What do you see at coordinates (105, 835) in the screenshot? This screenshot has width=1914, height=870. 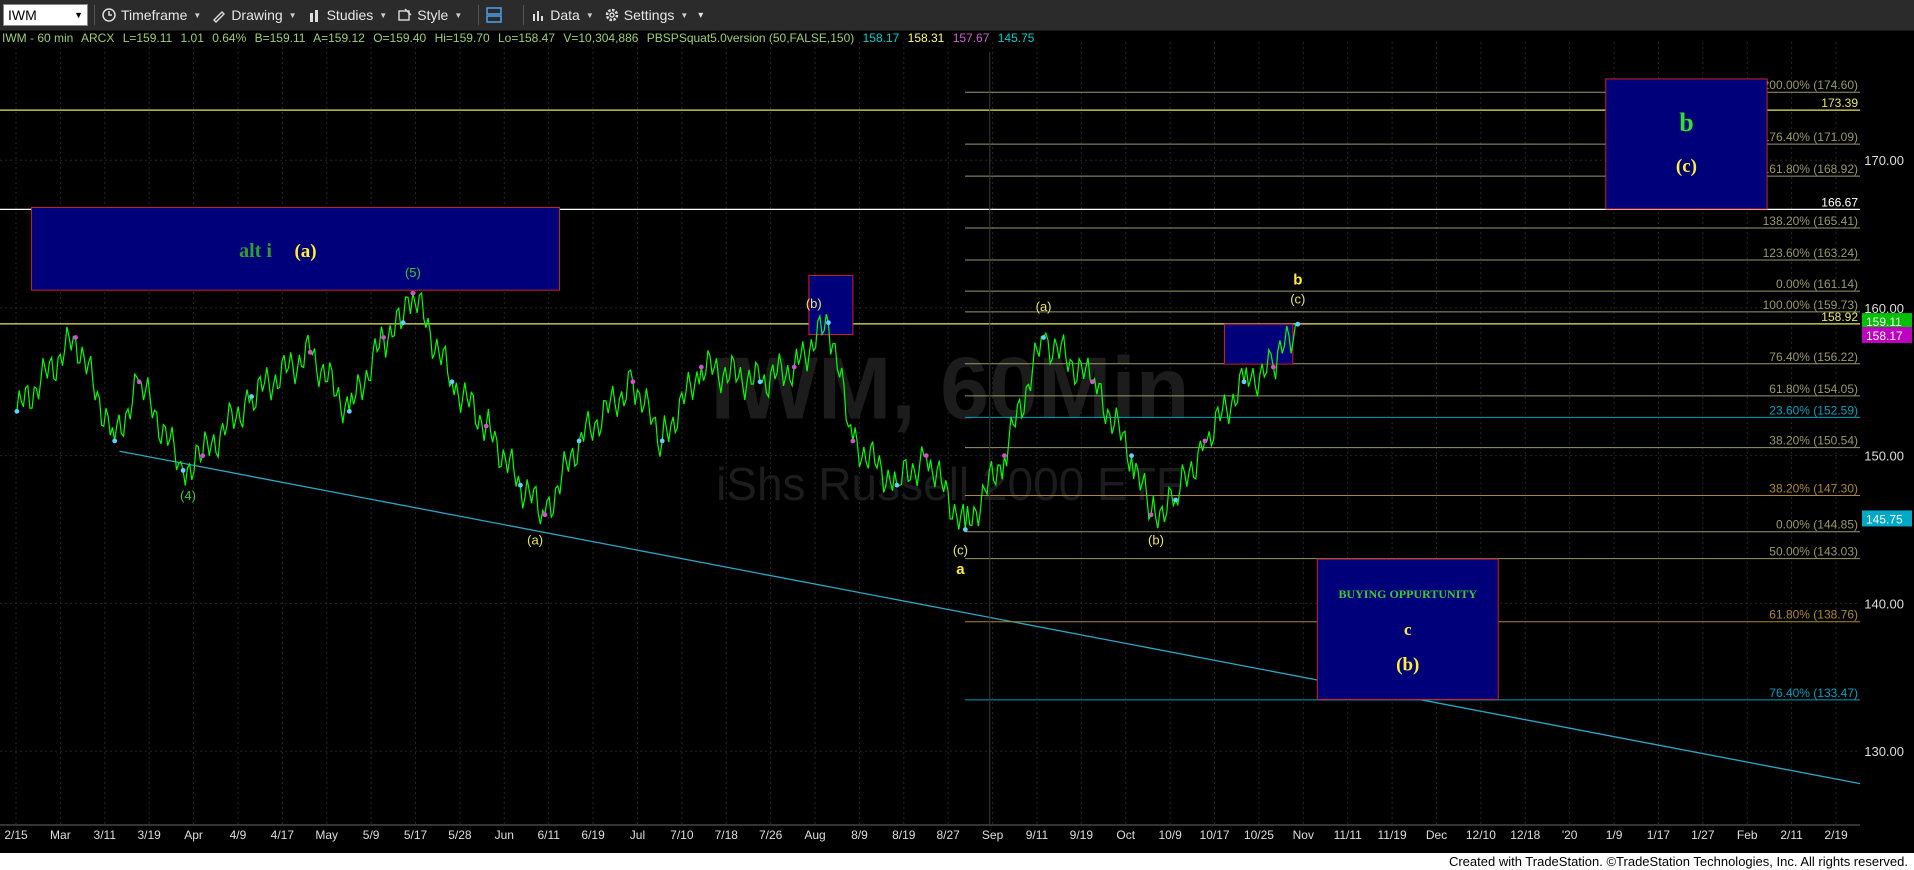 I see `x-tick-label: 3/11` at bounding box center [105, 835].